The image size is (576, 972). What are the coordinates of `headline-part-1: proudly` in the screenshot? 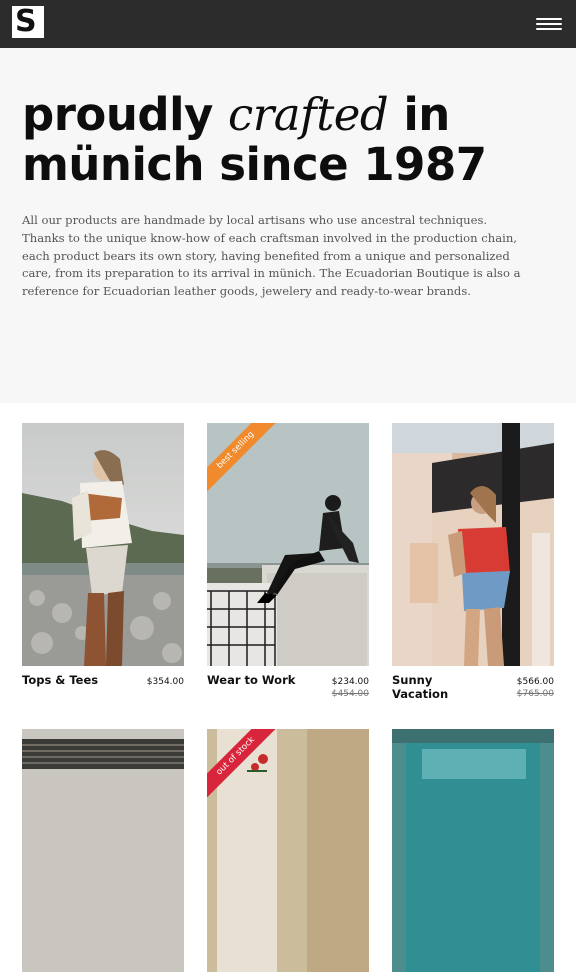 It's located at (125, 114).